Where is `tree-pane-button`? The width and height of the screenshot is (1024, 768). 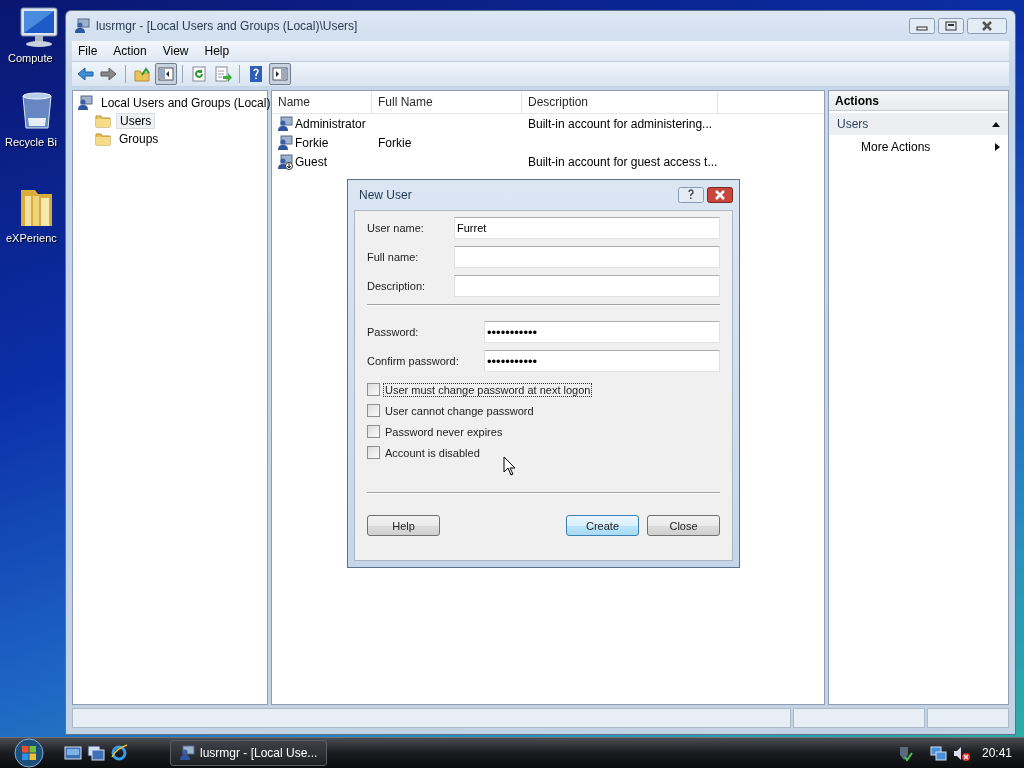 tree-pane-button is located at coordinates (166, 74).